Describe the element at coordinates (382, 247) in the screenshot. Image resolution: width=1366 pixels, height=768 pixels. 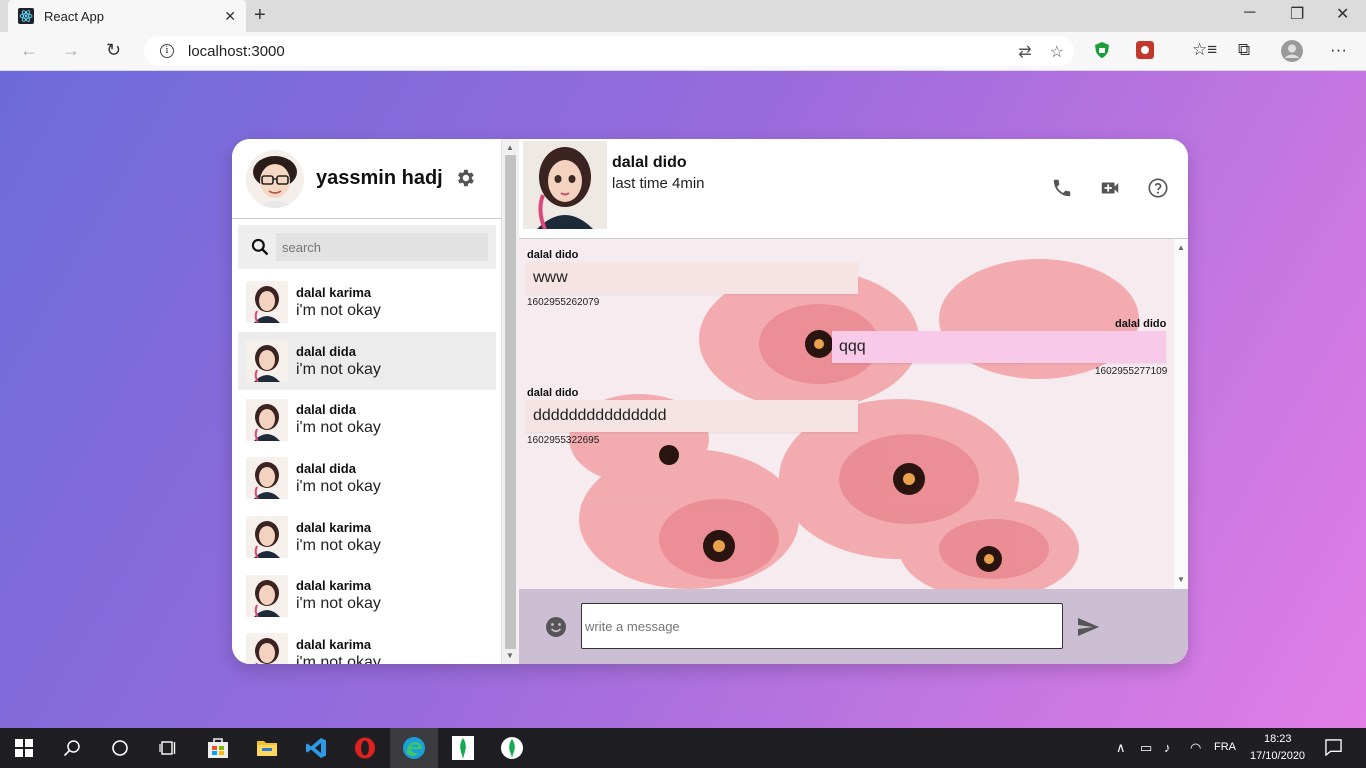
I see `search-input` at that location.